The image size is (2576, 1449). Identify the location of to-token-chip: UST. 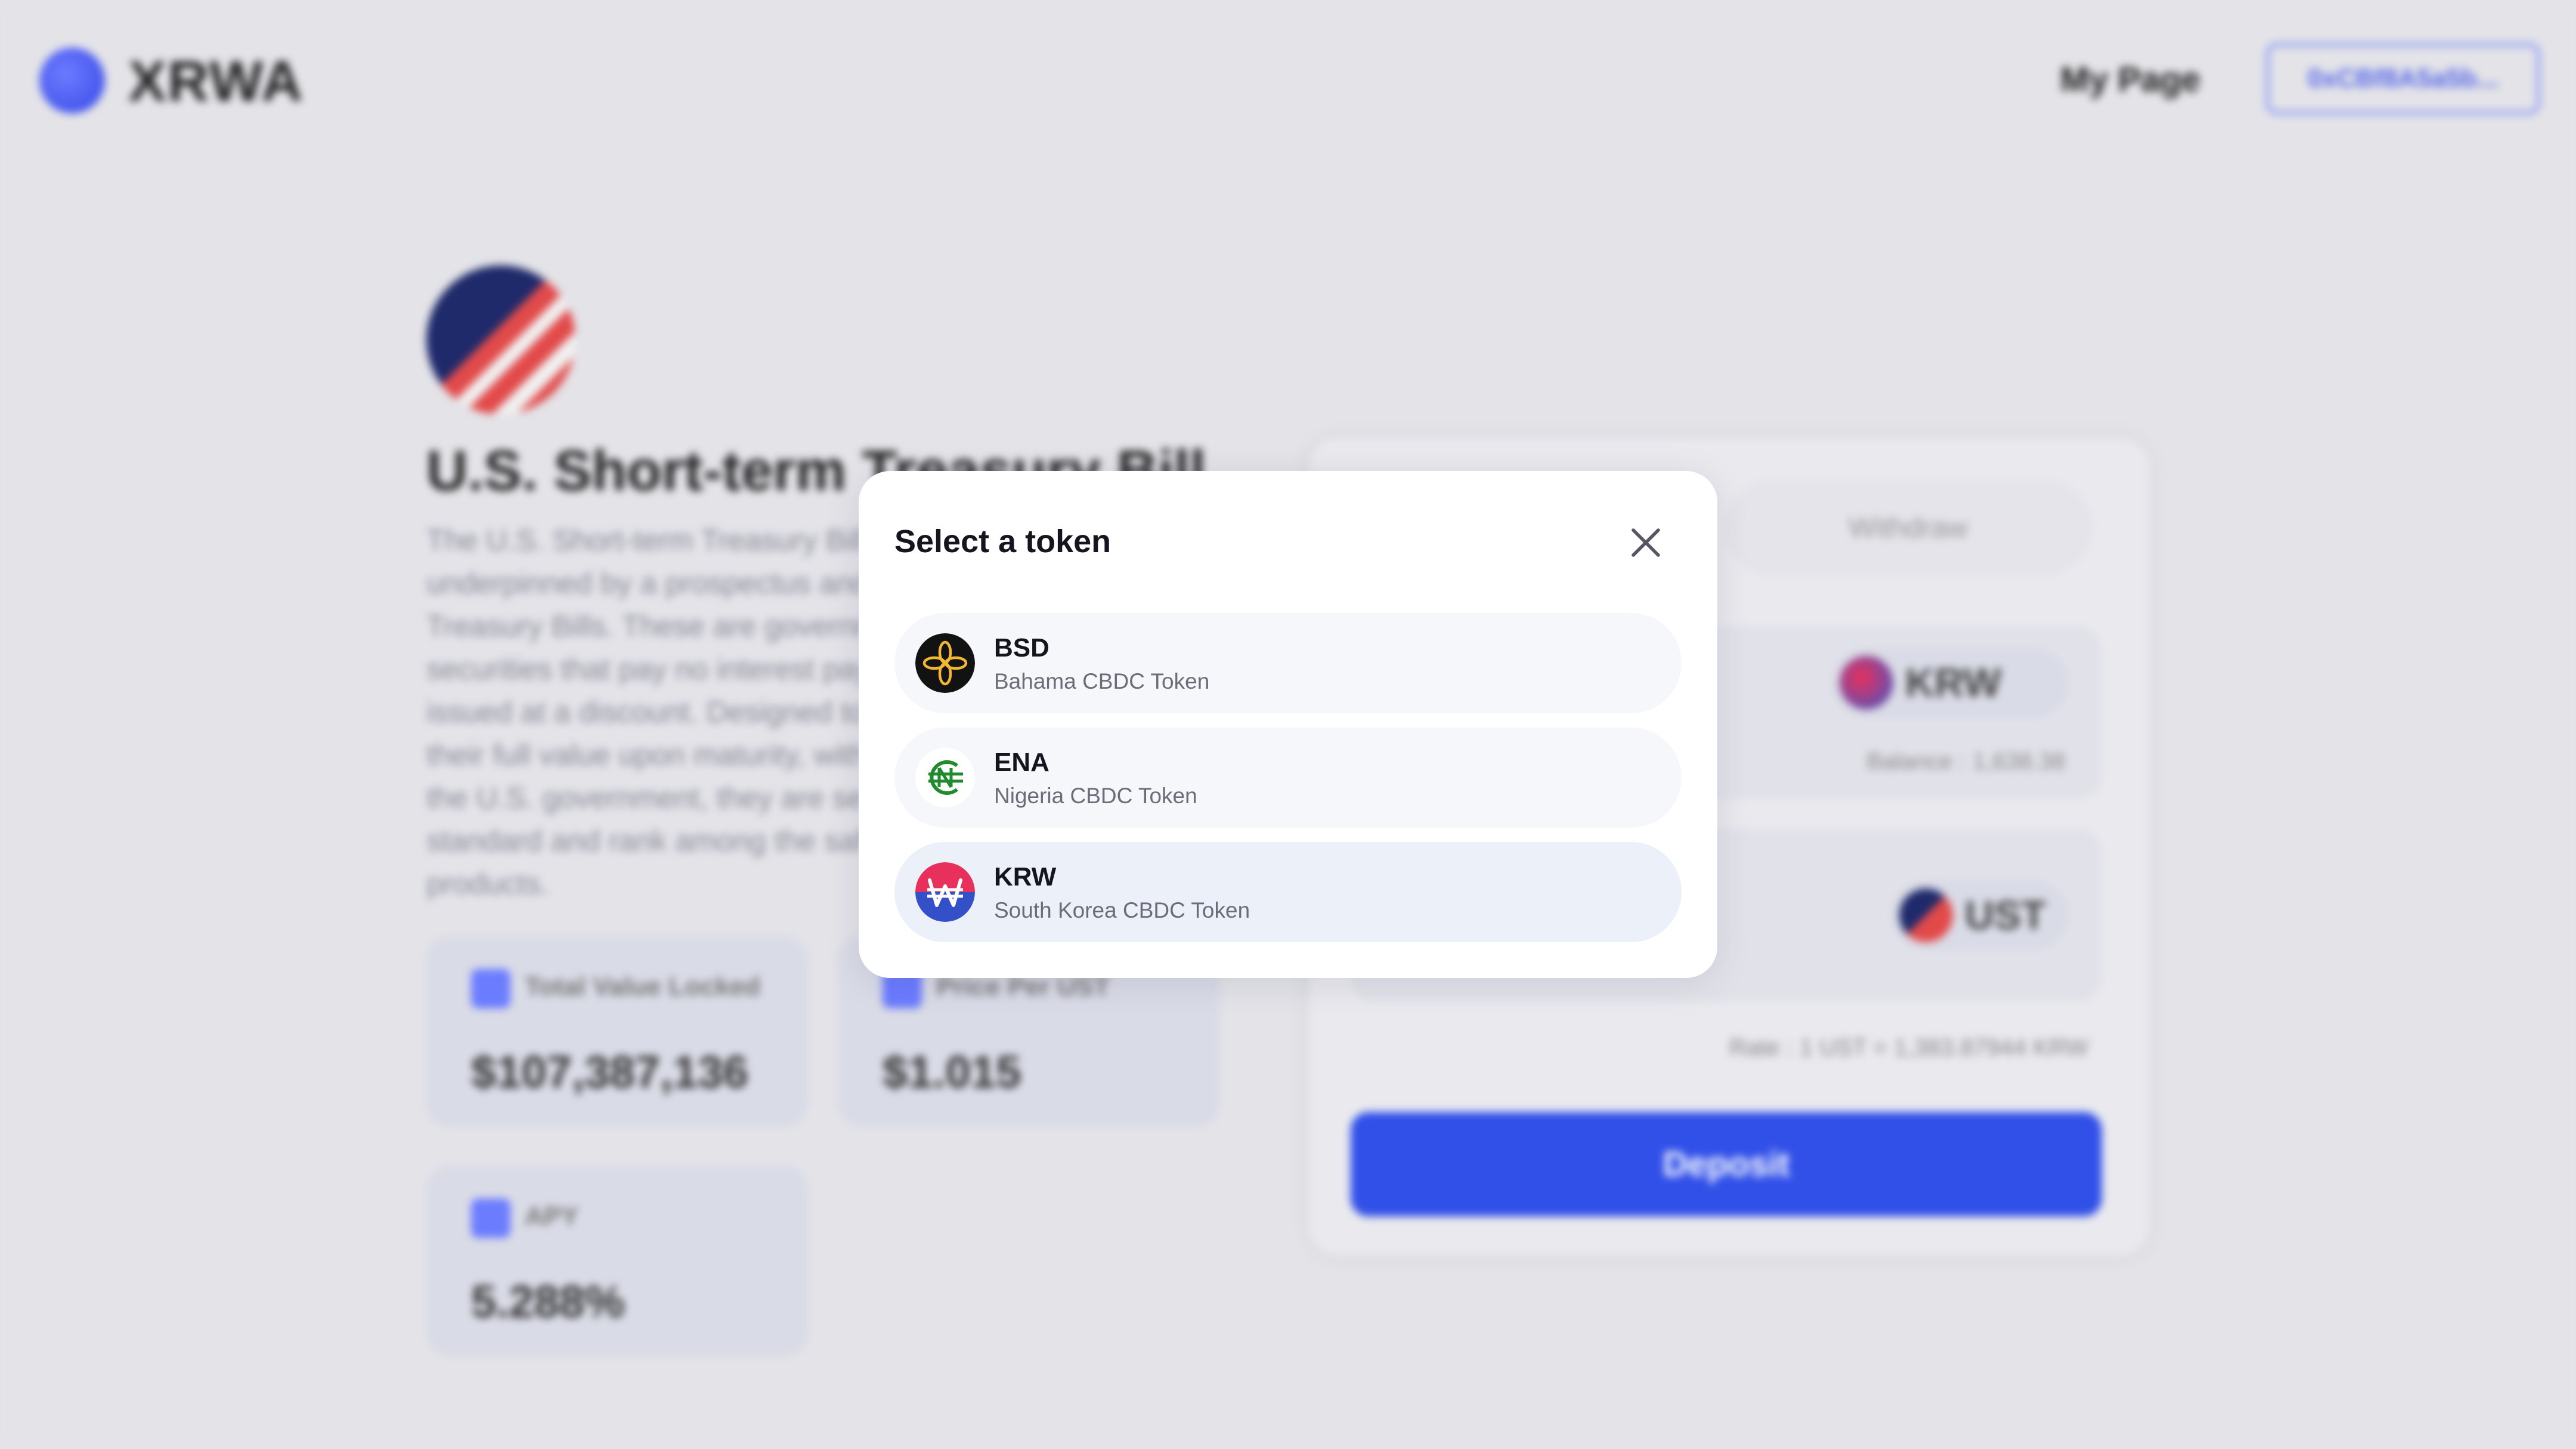
(1980, 915).